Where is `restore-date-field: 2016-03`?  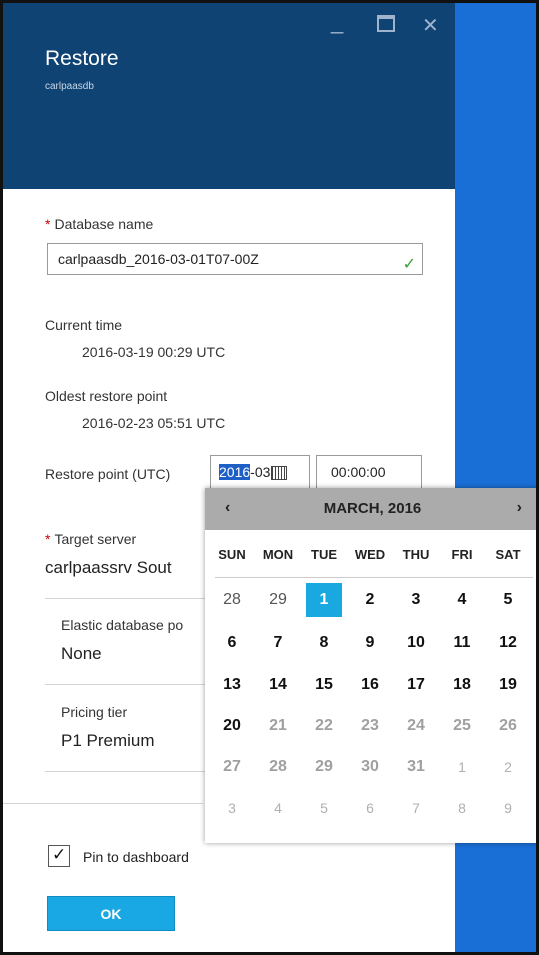
restore-date-field: 2016-03 is located at coordinates (260, 472).